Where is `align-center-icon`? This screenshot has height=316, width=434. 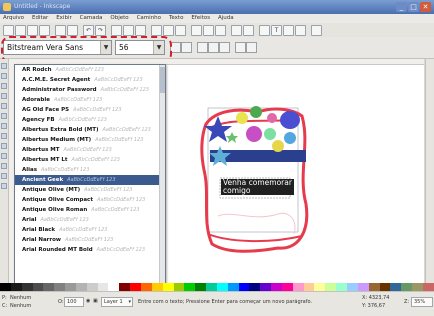 align-center-icon is located at coordinates (213, 47).